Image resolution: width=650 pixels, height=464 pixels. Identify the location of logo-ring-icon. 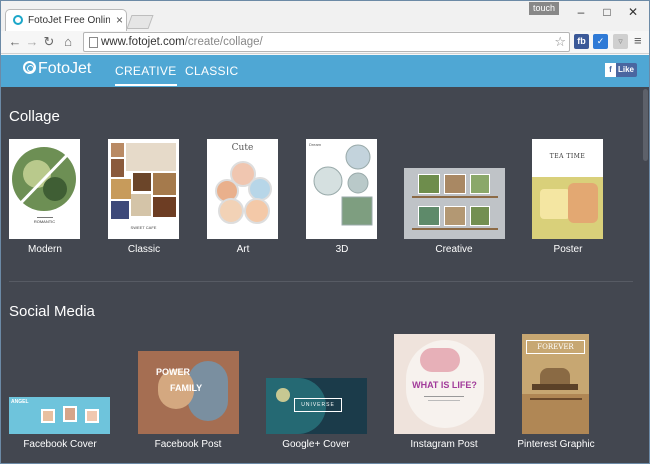
(29, 67).